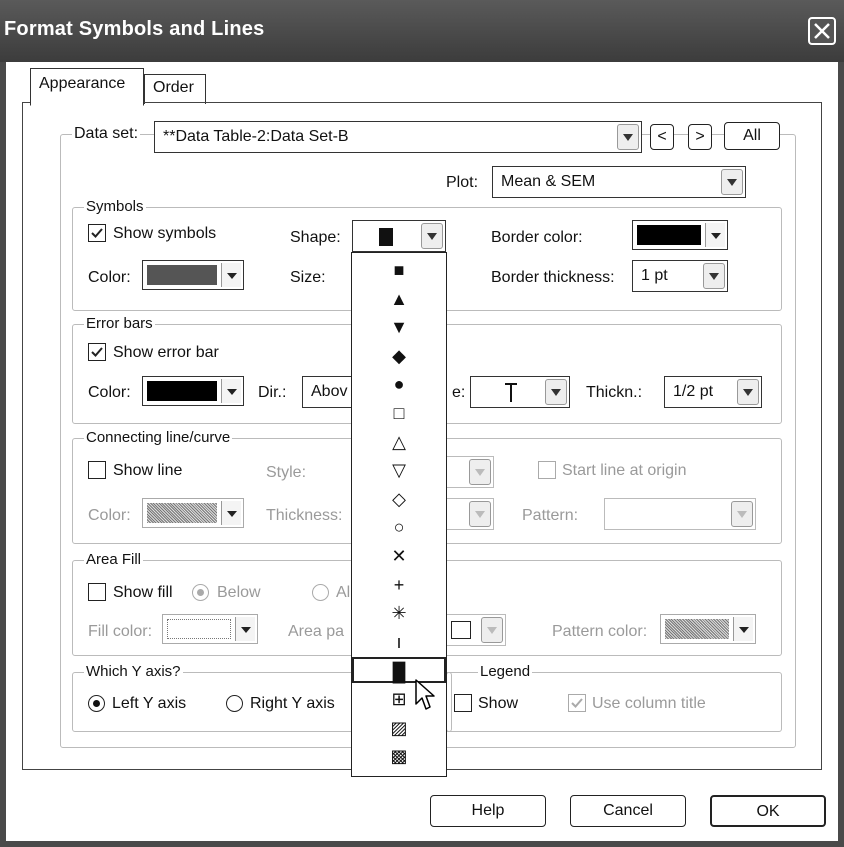 The width and height of the screenshot is (844, 847). Describe the element at coordinates (97, 592) in the screenshot. I see `show-fill-checkbox` at that location.